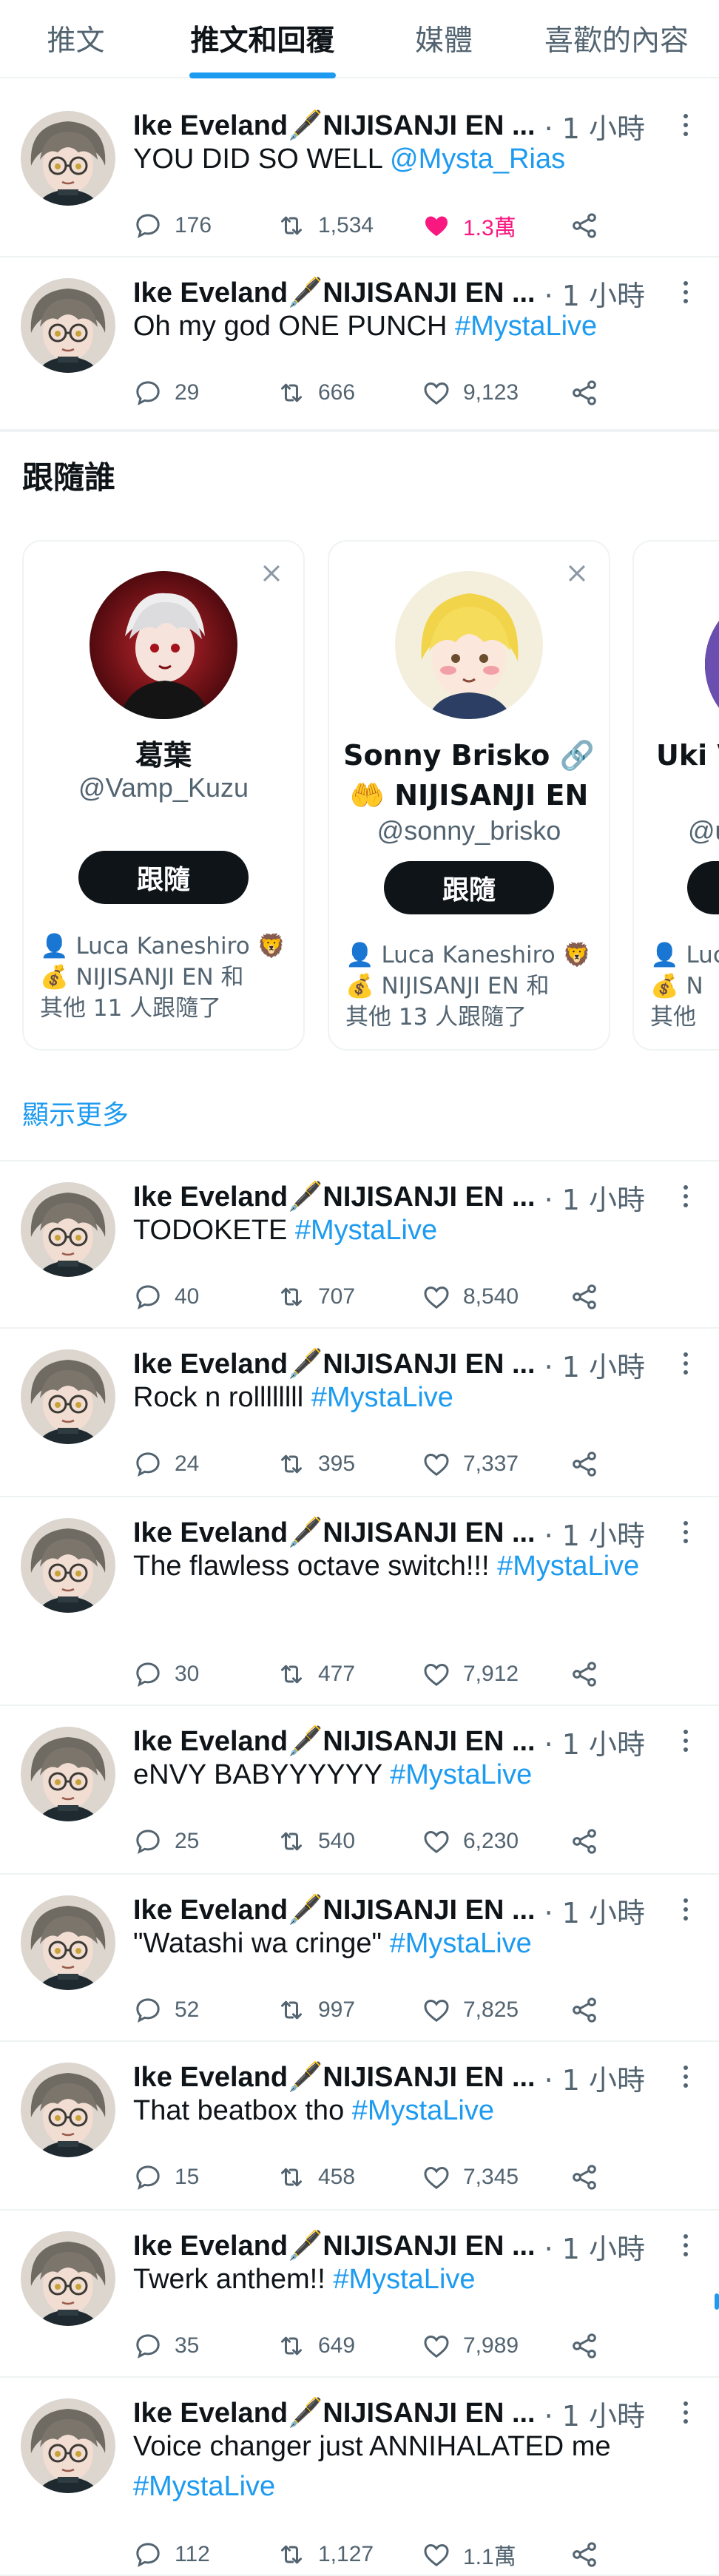 The width and height of the screenshot is (719, 2576). Describe the element at coordinates (470, 2177) in the screenshot. I see `like-button: 7,345` at that location.